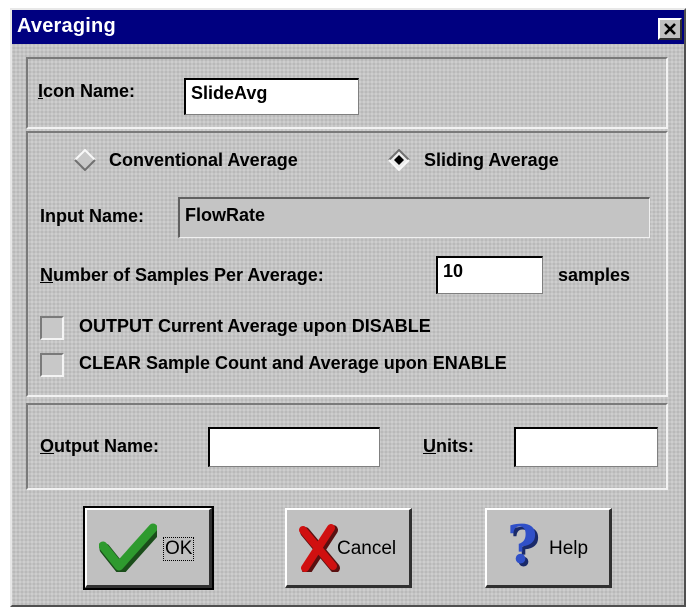 The image size is (686, 607). What do you see at coordinates (52, 328) in the screenshot?
I see `checkbox-output-on-disable-box` at bounding box center [52, 328].